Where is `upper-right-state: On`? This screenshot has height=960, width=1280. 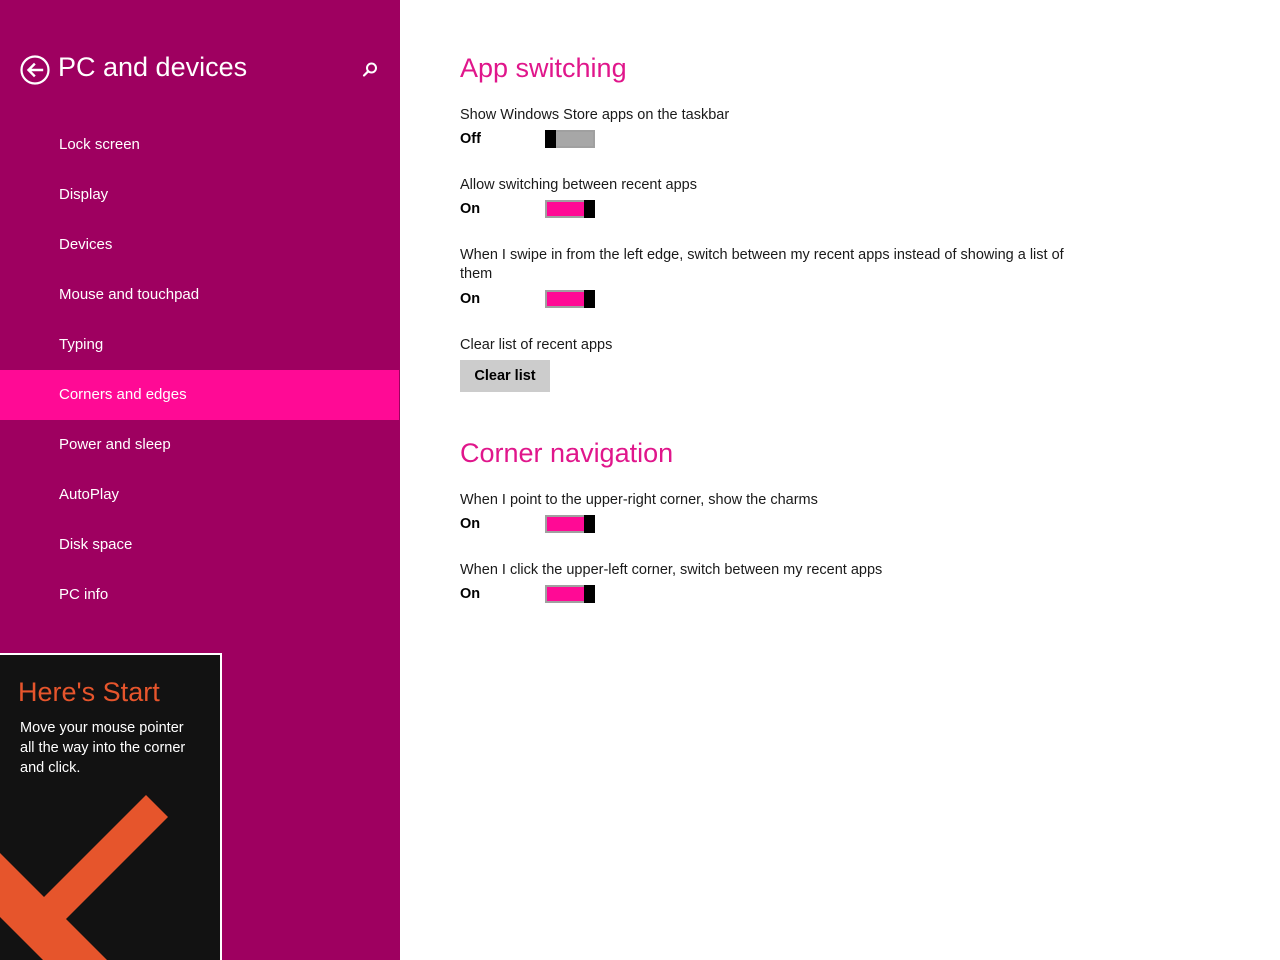
upper-right-state: On is located at coordinates (470, 524).